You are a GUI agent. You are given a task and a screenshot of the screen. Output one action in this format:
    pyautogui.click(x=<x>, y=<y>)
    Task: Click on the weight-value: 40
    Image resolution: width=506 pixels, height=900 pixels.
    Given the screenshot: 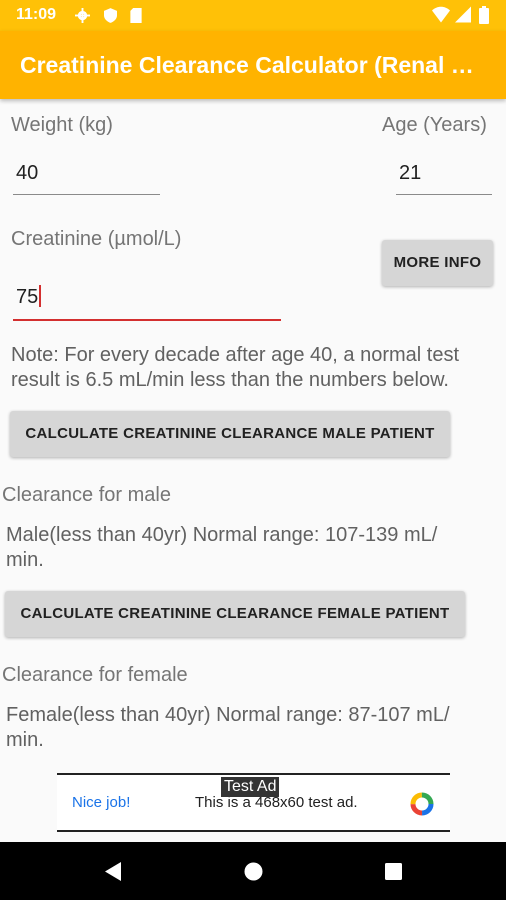 What is the action you would take?
    pyautogui.click(x=27, y=173)
    